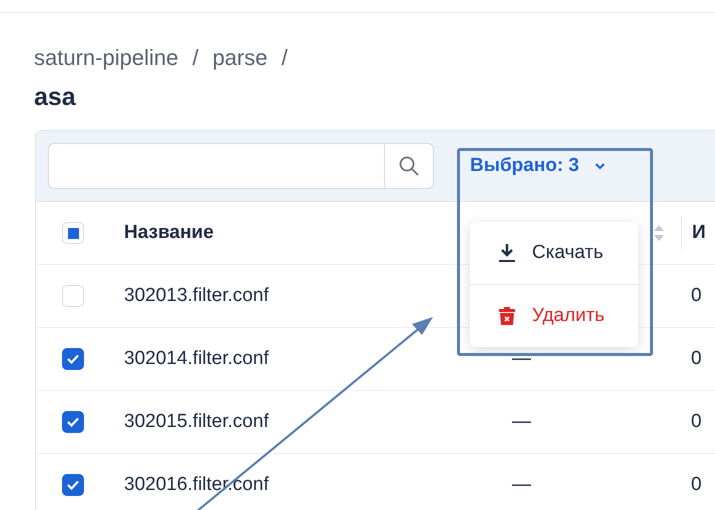 This screenshot has width=715, height=510. I want to click on file-name: 302015.filter.conf, so click(196, 421).